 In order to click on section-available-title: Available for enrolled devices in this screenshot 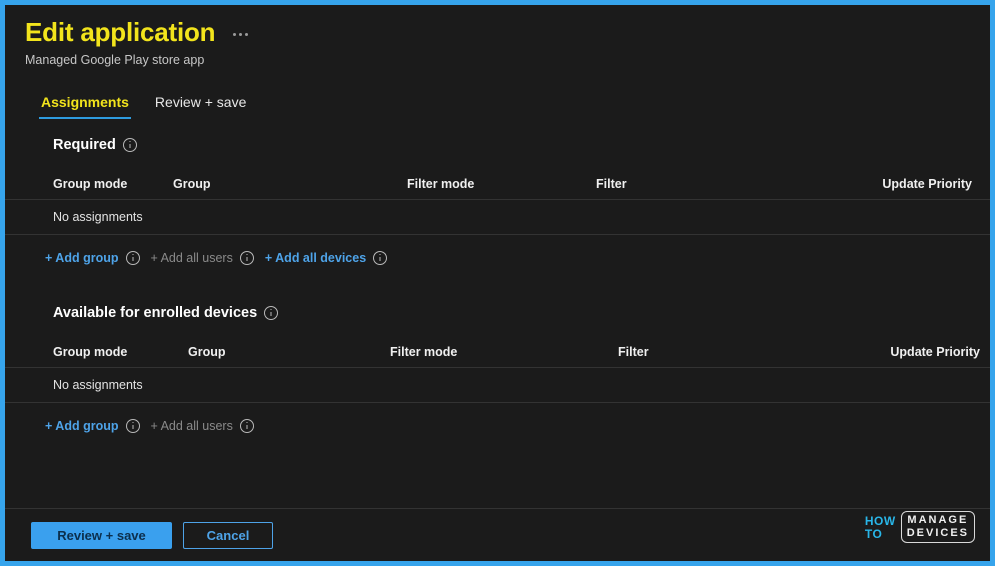, I will do `click(155, 313)`.